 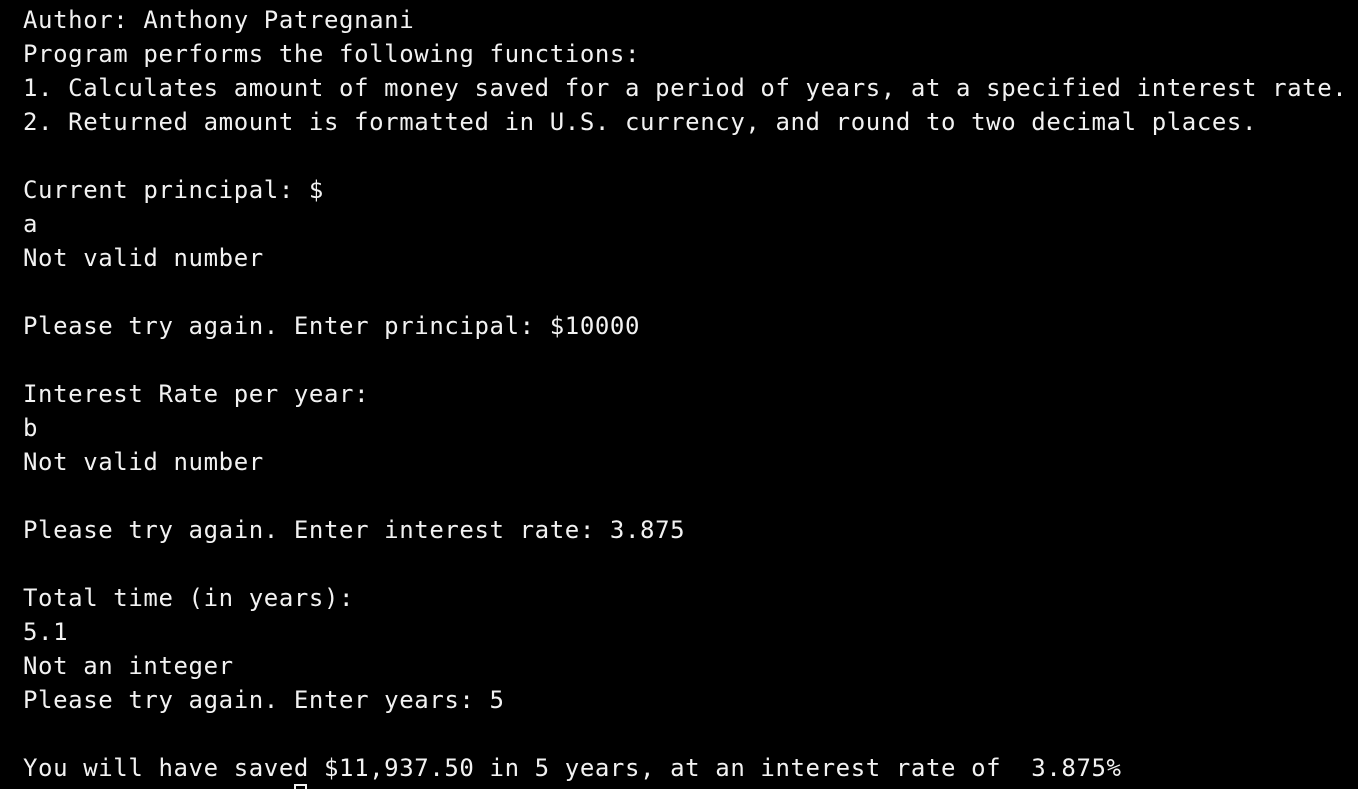 I want to click on terminal-line-rate-prompt: Interest Rate per year:, so click(x=196, y=394).